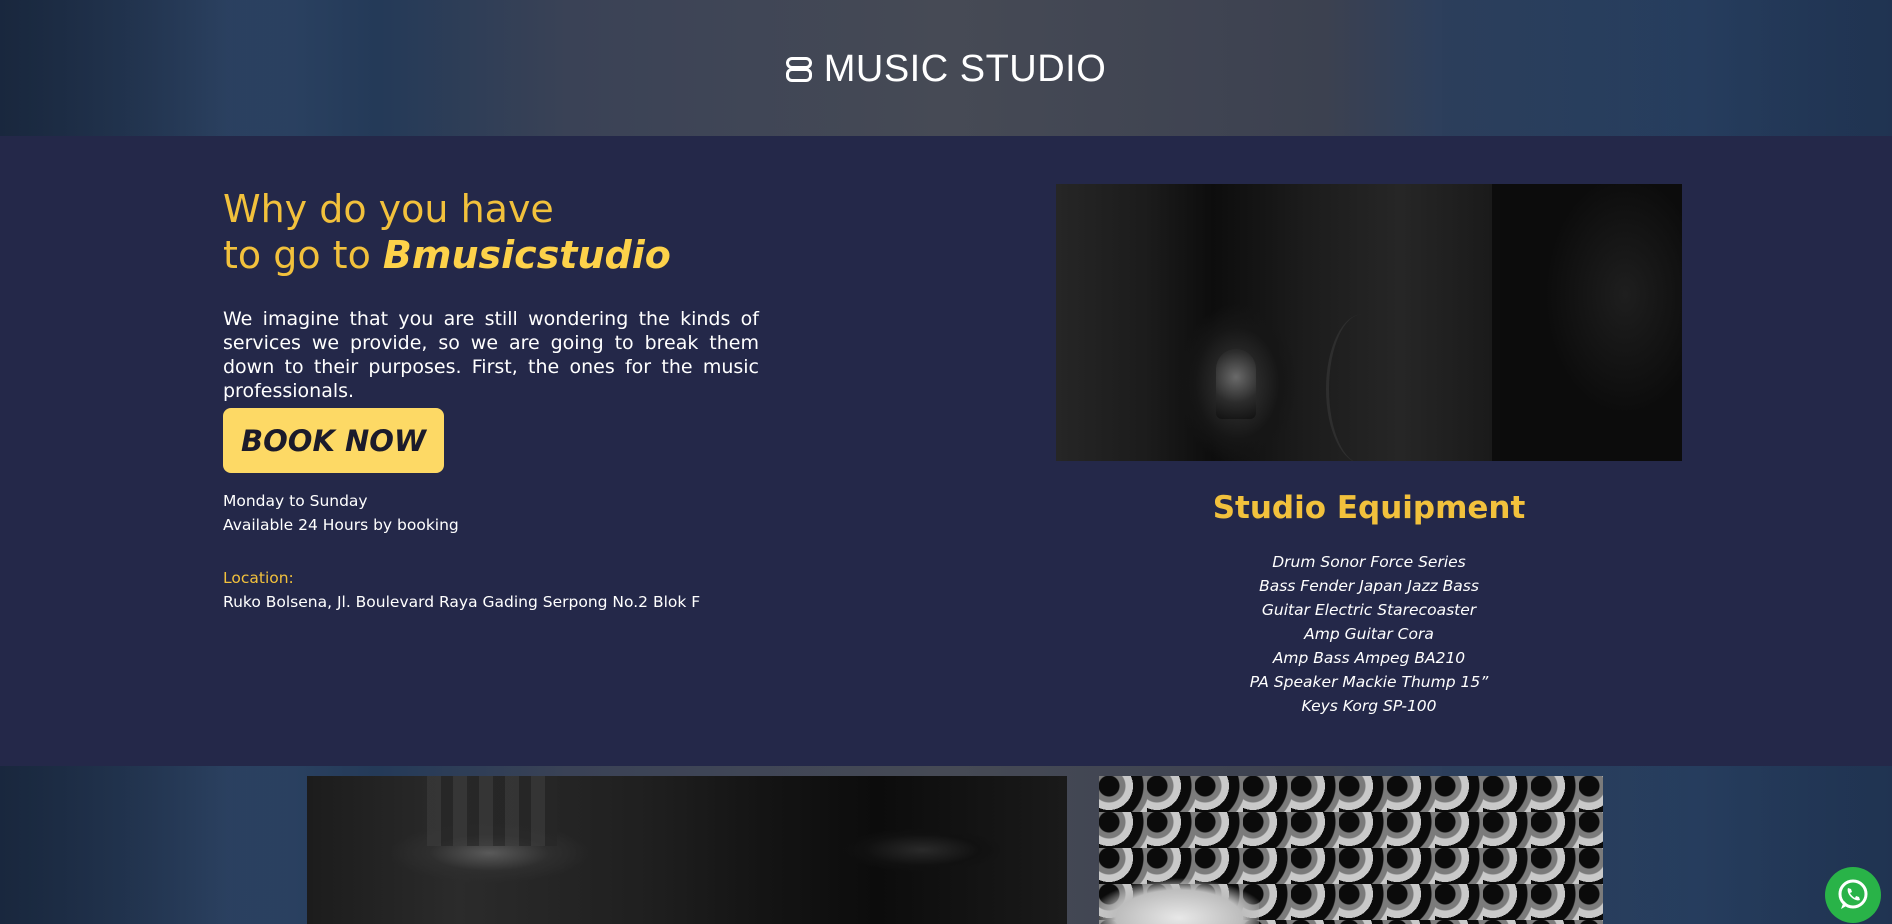 This screenshot has width=1892, height=924. What do you see at coordinates (1369, 508) in the screenshot?
I see `studio-equipment-title: Studio Equipment` at bounding box center [1369, 508].